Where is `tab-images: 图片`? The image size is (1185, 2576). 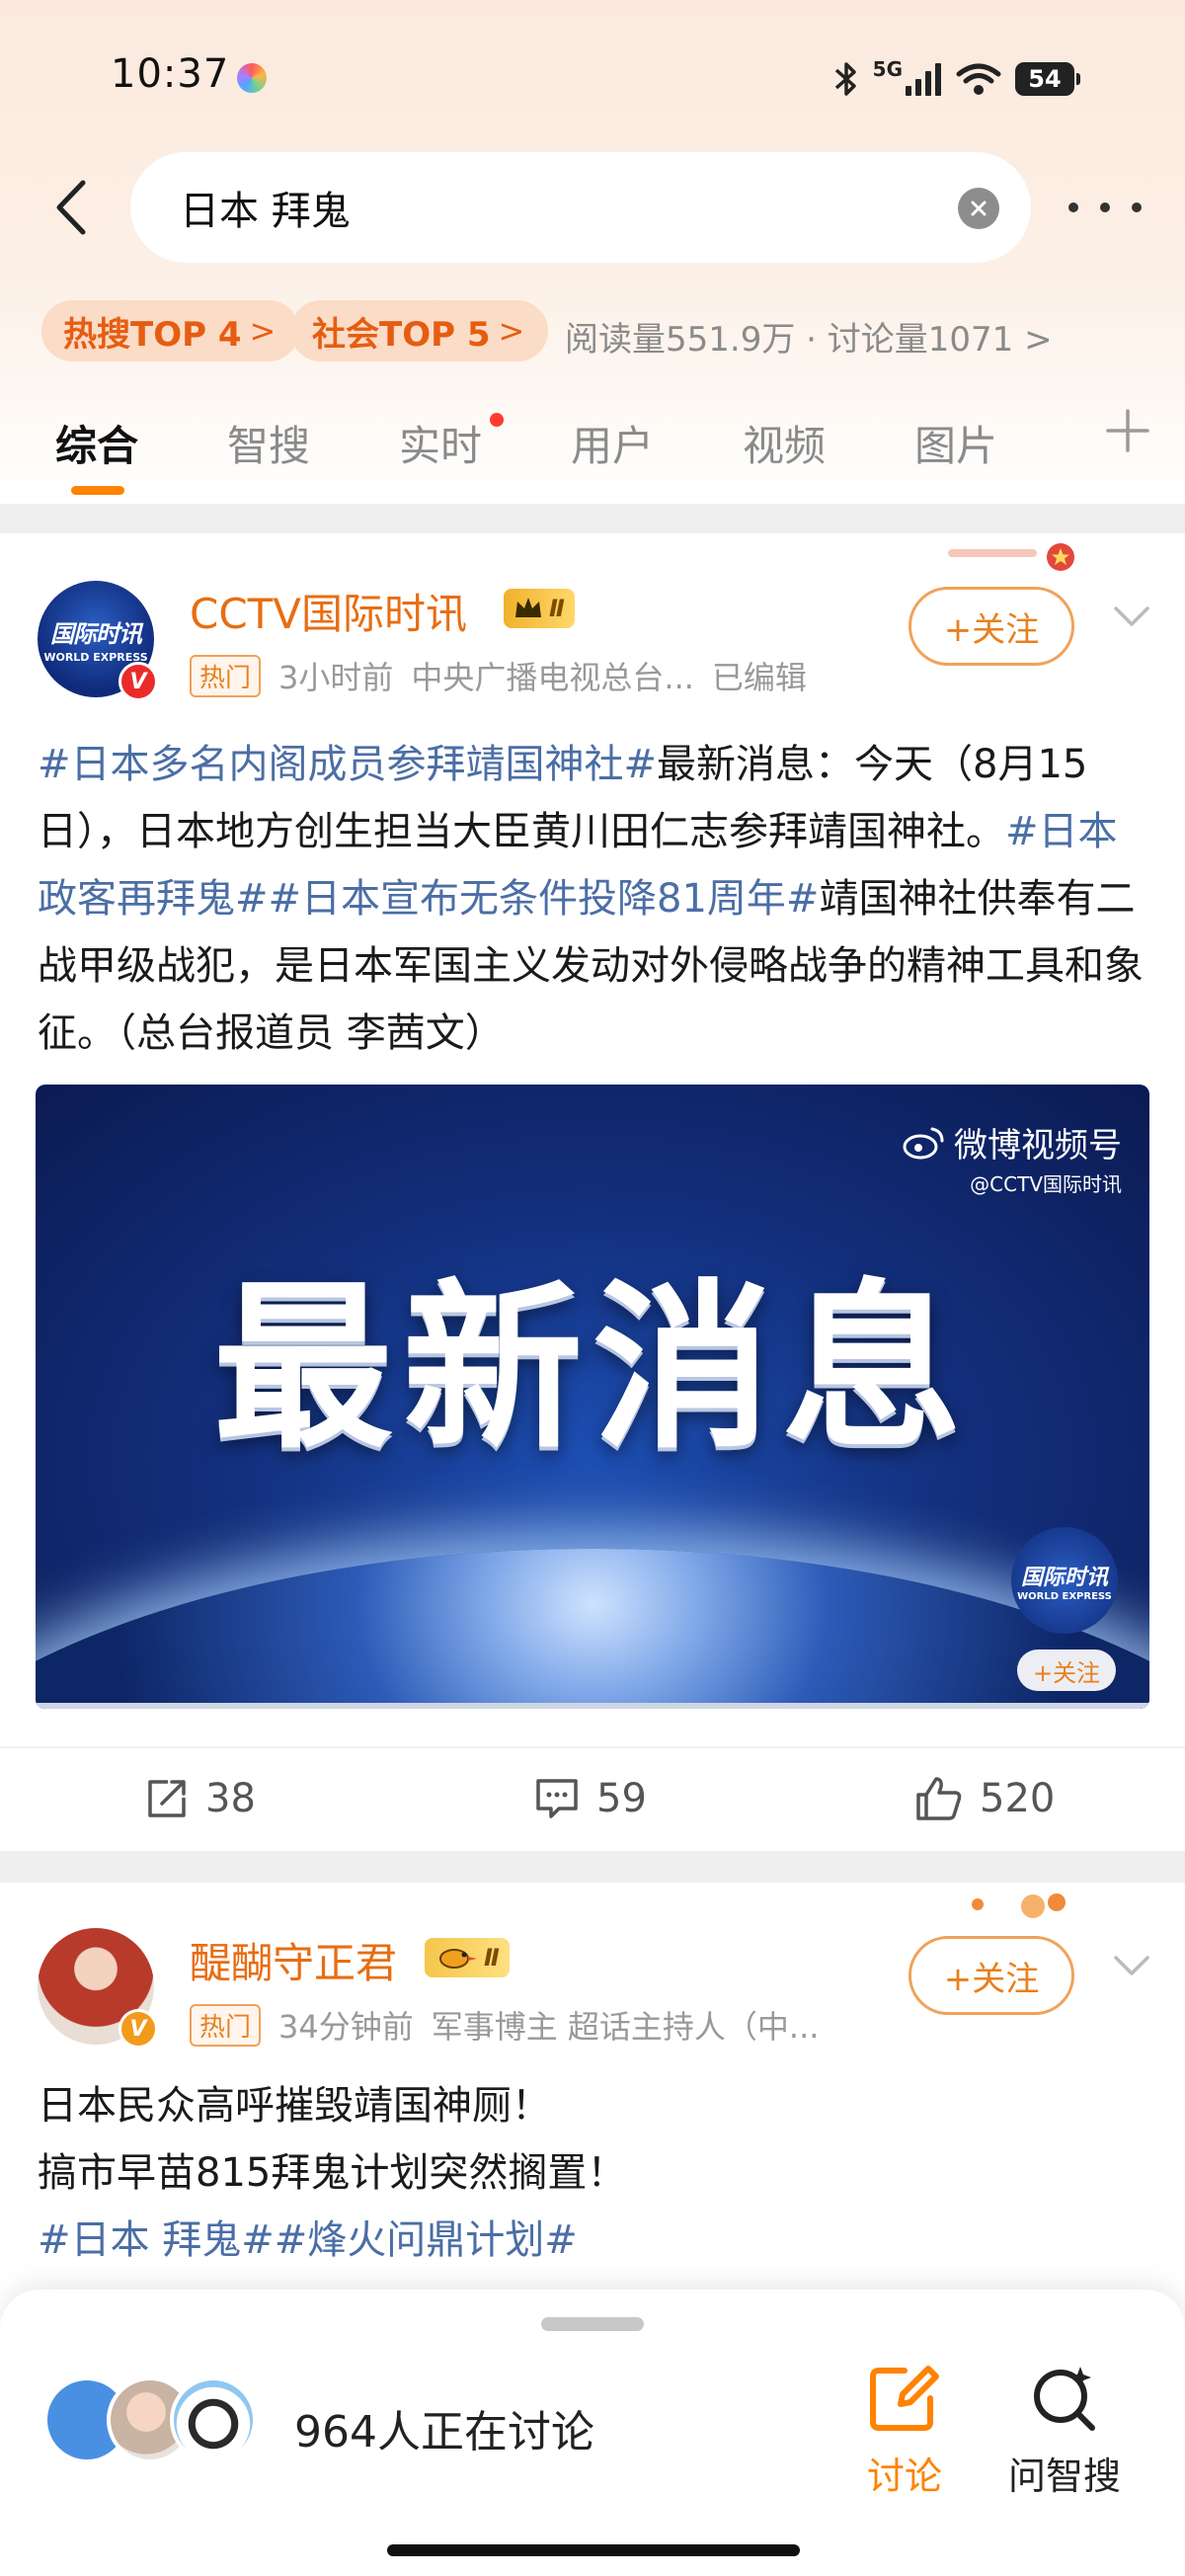 tab-images: 图片 is located at coordinates (956, 443).